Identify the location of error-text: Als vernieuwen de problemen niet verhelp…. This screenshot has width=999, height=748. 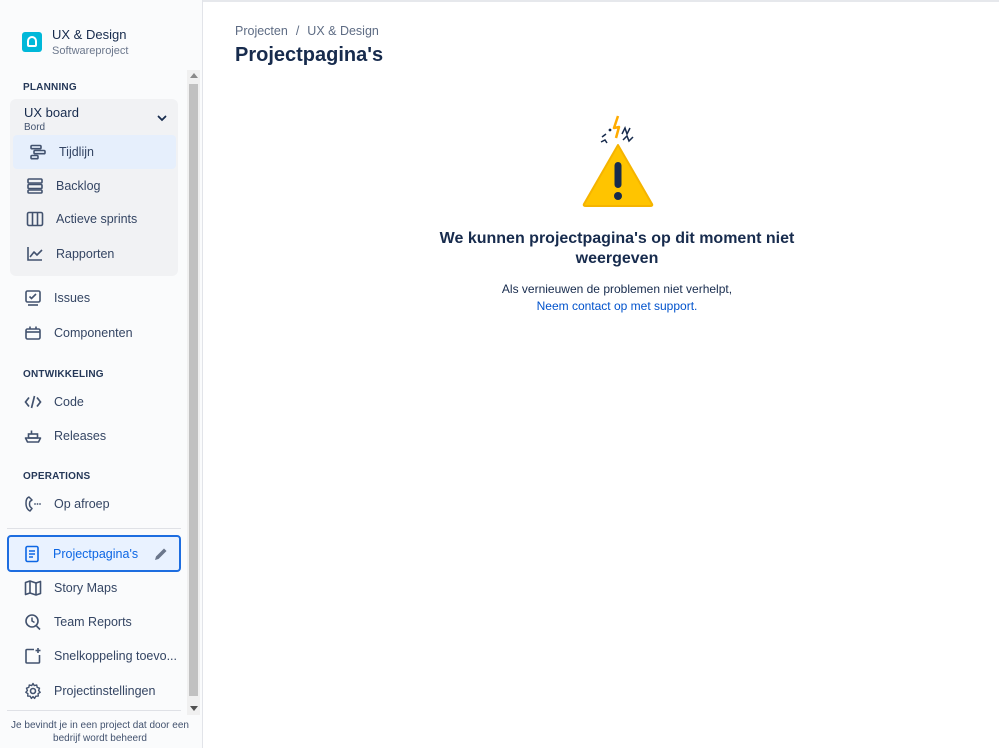
(617, 289).